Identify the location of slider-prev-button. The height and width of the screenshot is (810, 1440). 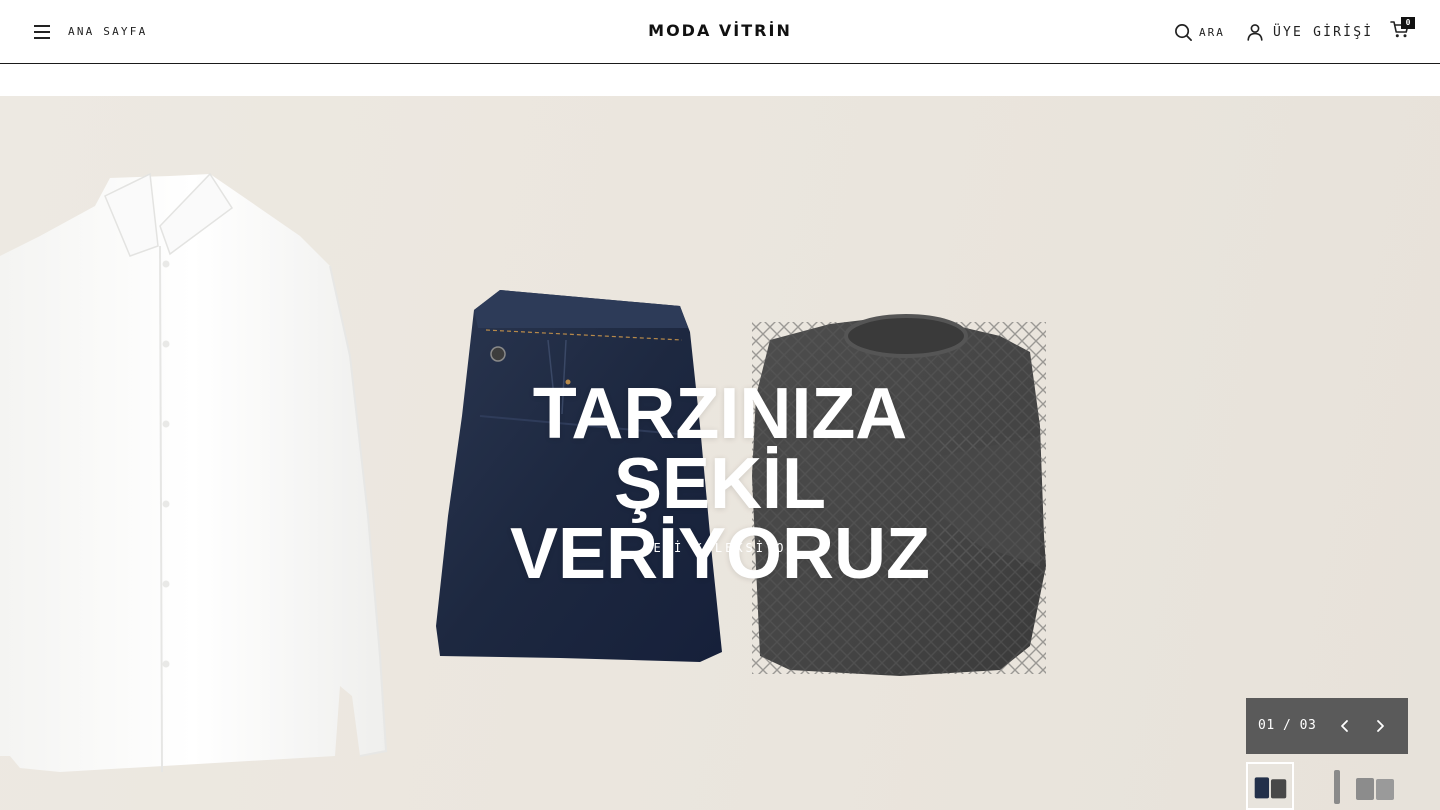
(1345, 726).